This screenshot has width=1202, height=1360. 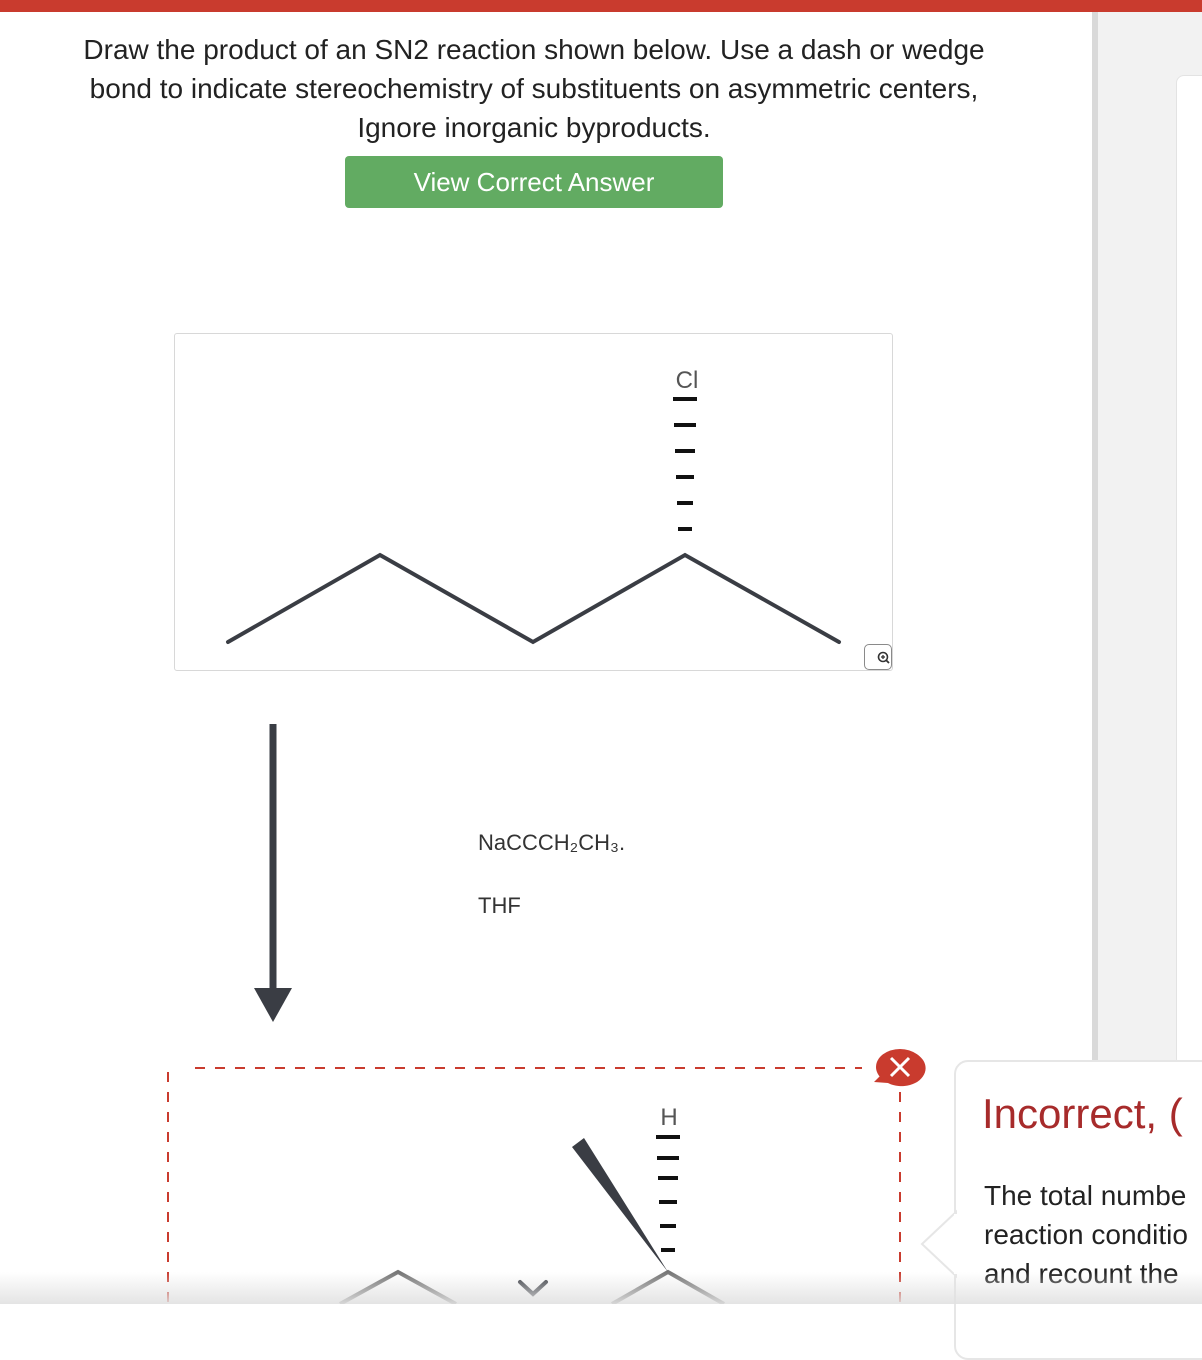 What do you see at coordinates (687, 380) in the screenshot?
I see `chlorine-label: Cl` at bounding box center [687, 380].